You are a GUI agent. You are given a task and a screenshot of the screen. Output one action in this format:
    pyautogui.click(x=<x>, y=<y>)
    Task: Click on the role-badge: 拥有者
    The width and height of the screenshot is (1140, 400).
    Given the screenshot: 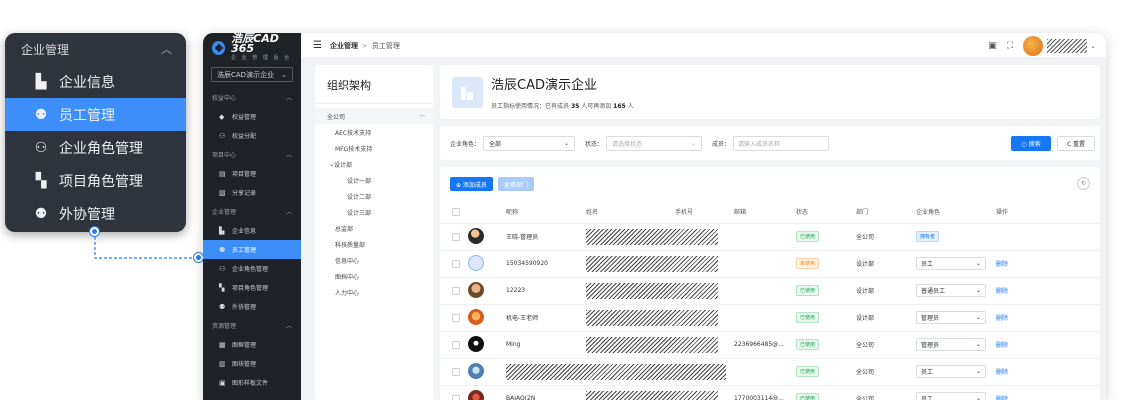 What is the action you would take?
    pyautogui.click(x=928, y=236)
    